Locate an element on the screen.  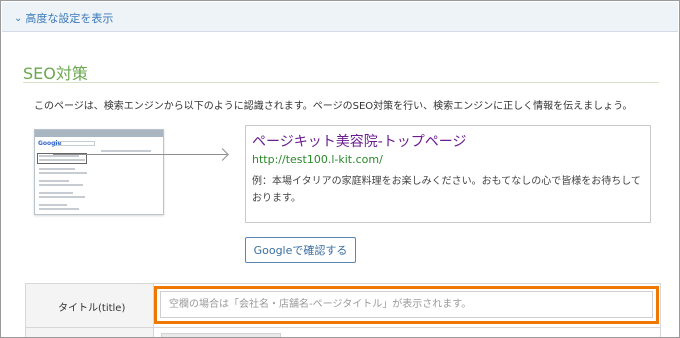
title-label-cell: タイトル(title) is located at coordinates (90, 306).